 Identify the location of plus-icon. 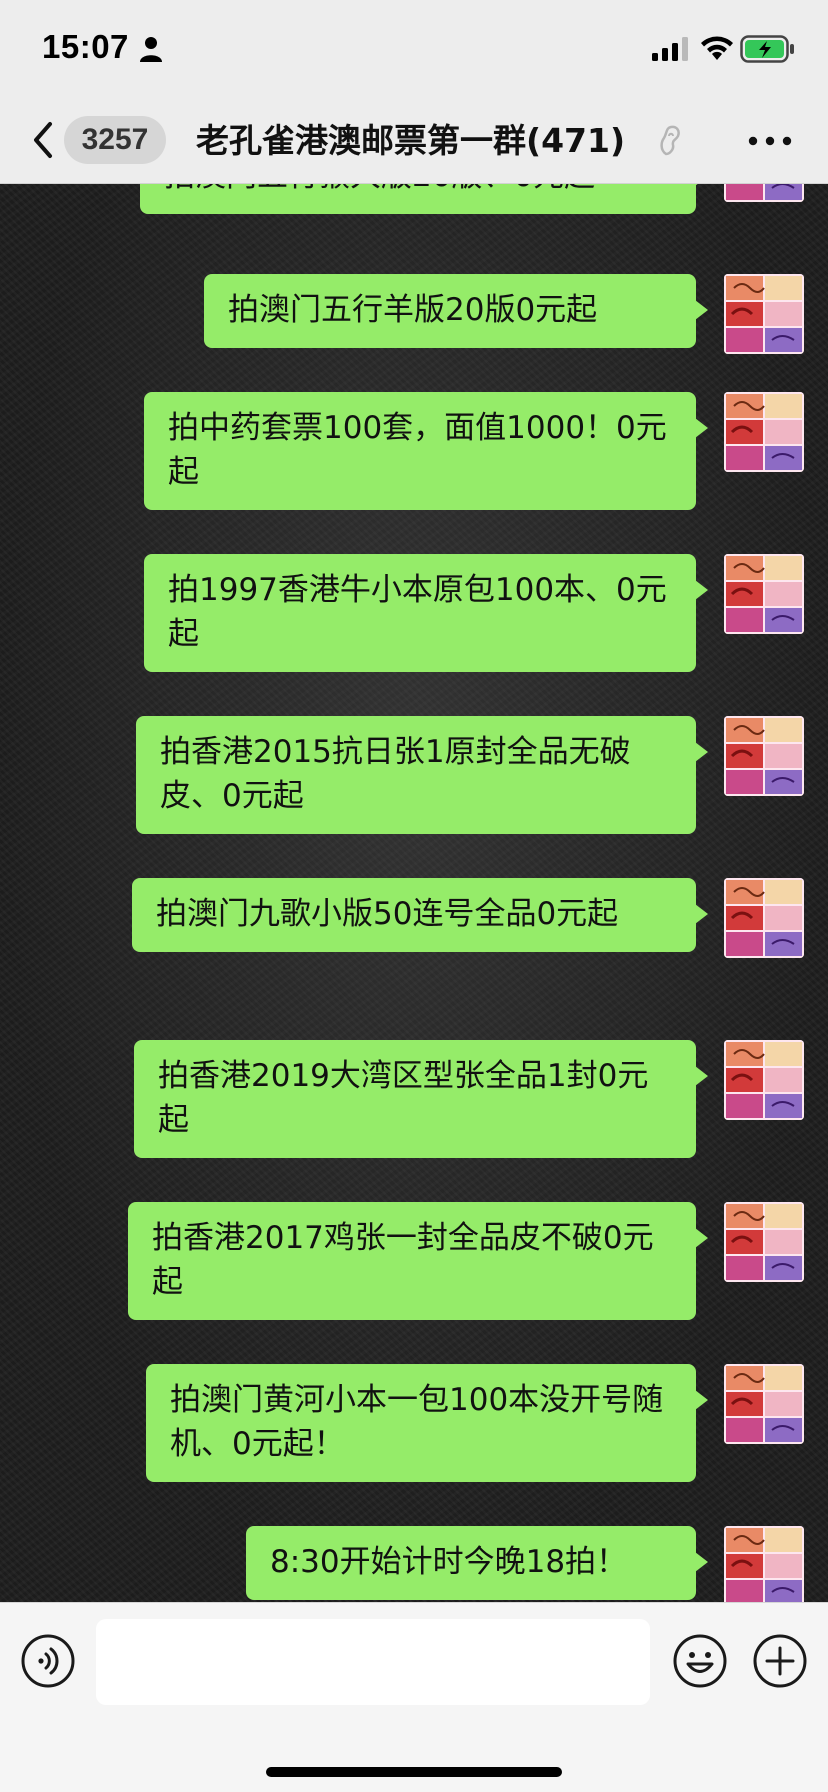
(780, 1661).